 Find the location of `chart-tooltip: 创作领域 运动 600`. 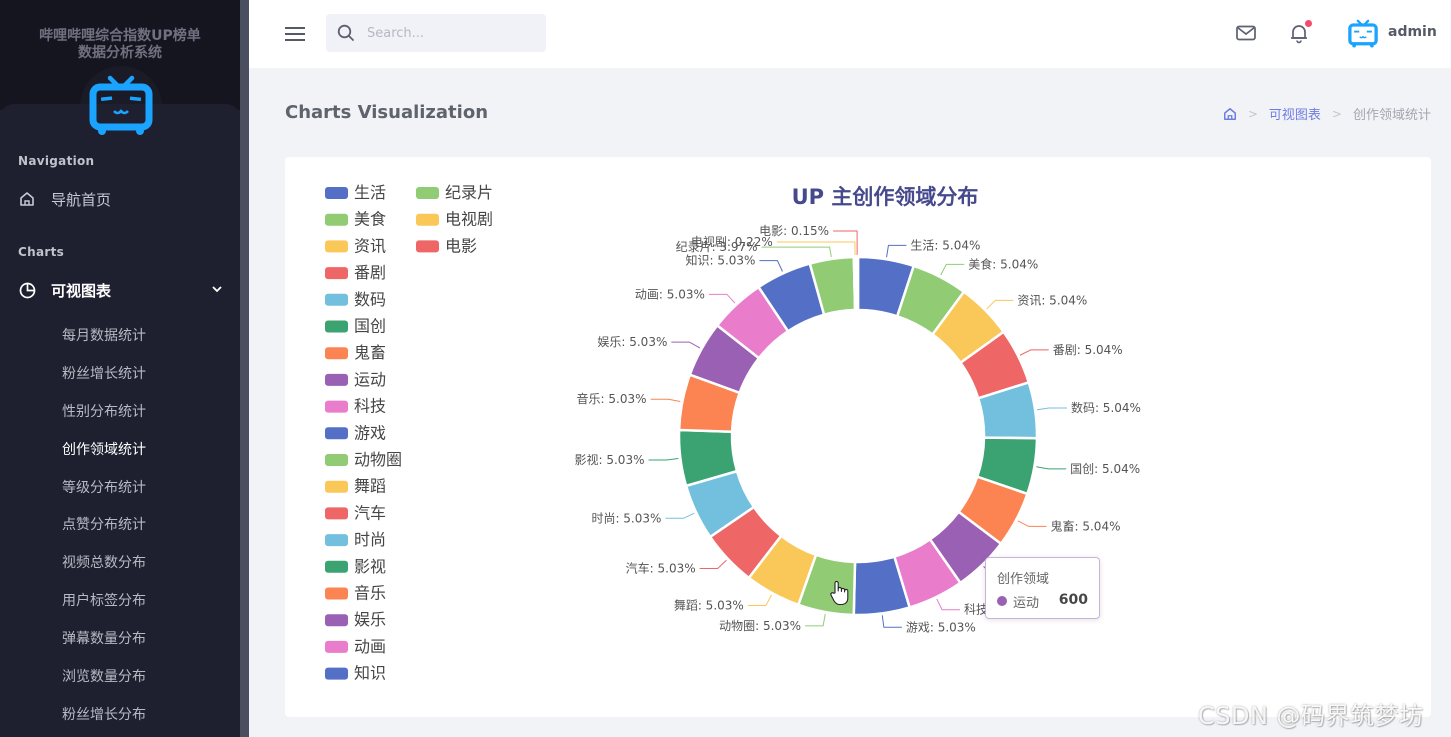

chart-tooltip: 创作领域 运动 600 is located at coordinates (1042, 588).